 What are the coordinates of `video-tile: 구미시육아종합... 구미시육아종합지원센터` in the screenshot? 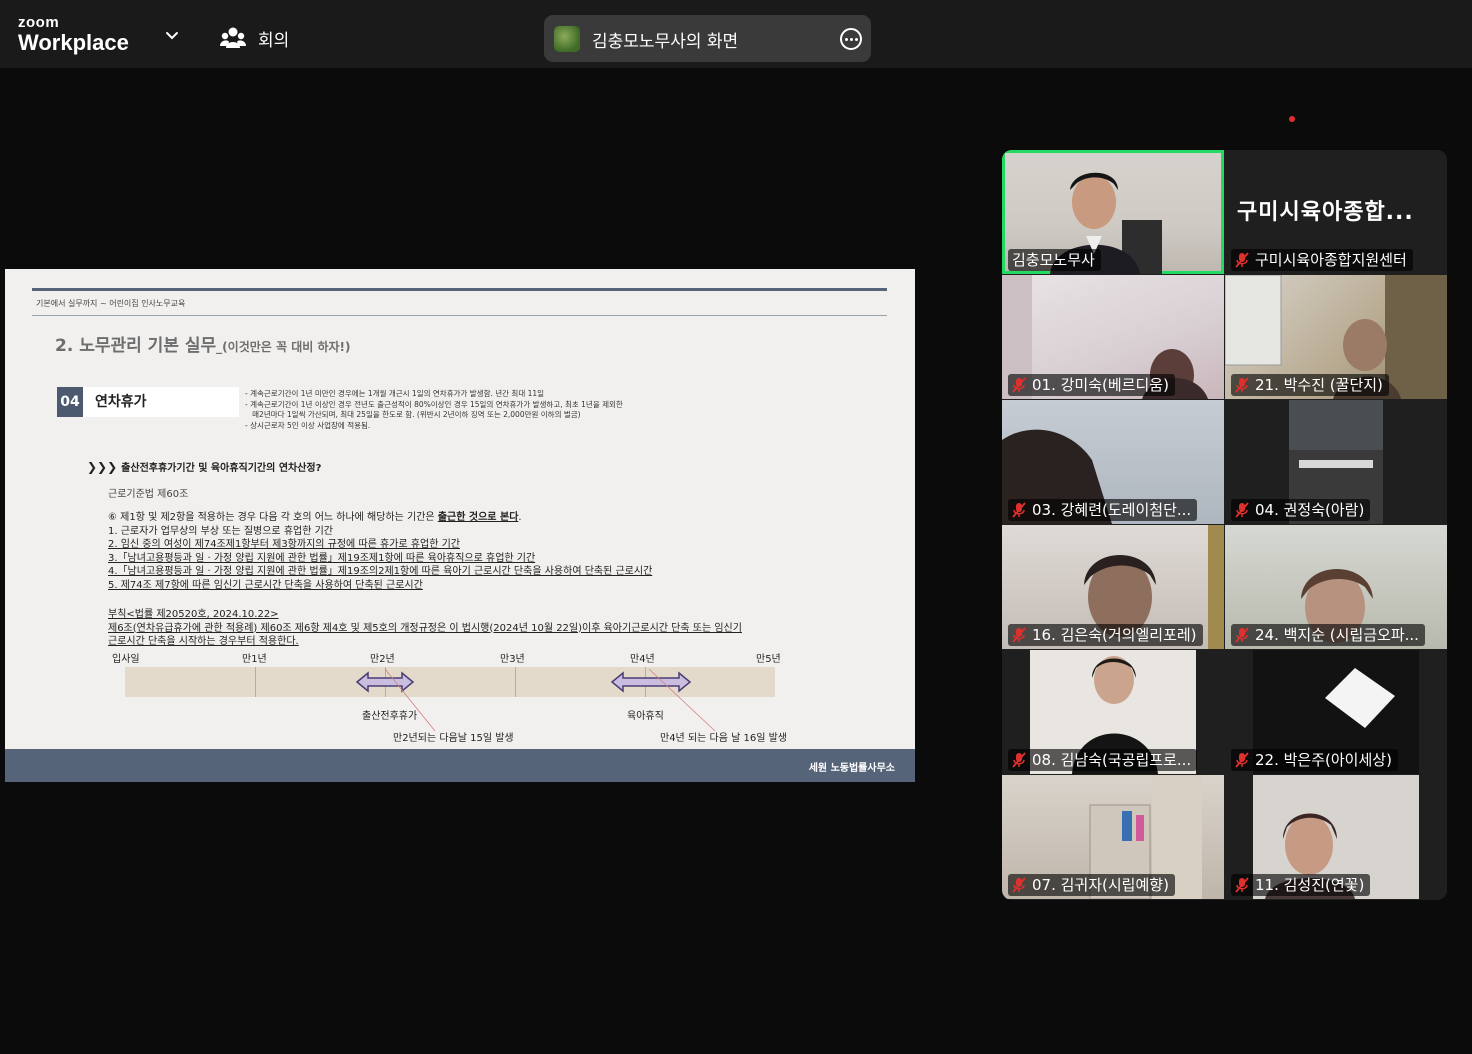 It's located at (1336, 212).